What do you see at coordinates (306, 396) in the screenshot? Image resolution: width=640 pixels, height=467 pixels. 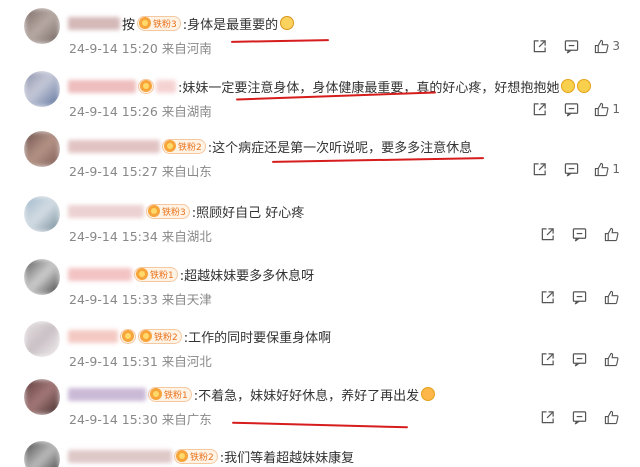 I see `comment-text: :不着急，妹妹好好休息，养好了再出发` at bounding box center [306, 396].